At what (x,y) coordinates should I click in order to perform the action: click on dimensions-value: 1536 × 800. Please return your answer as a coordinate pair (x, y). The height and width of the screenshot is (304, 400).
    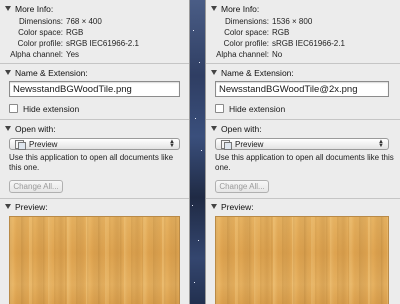
    Looking at the image, I should click on (292, 21).